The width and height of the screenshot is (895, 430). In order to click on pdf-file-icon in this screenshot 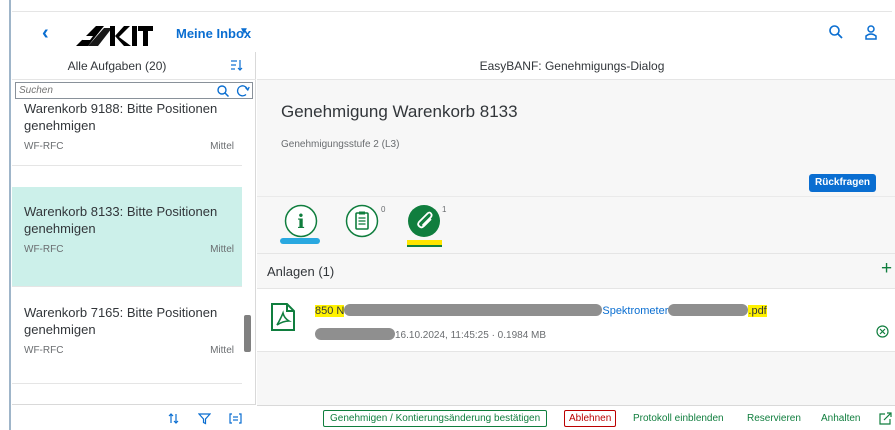, I will do `click(283, 317)`.